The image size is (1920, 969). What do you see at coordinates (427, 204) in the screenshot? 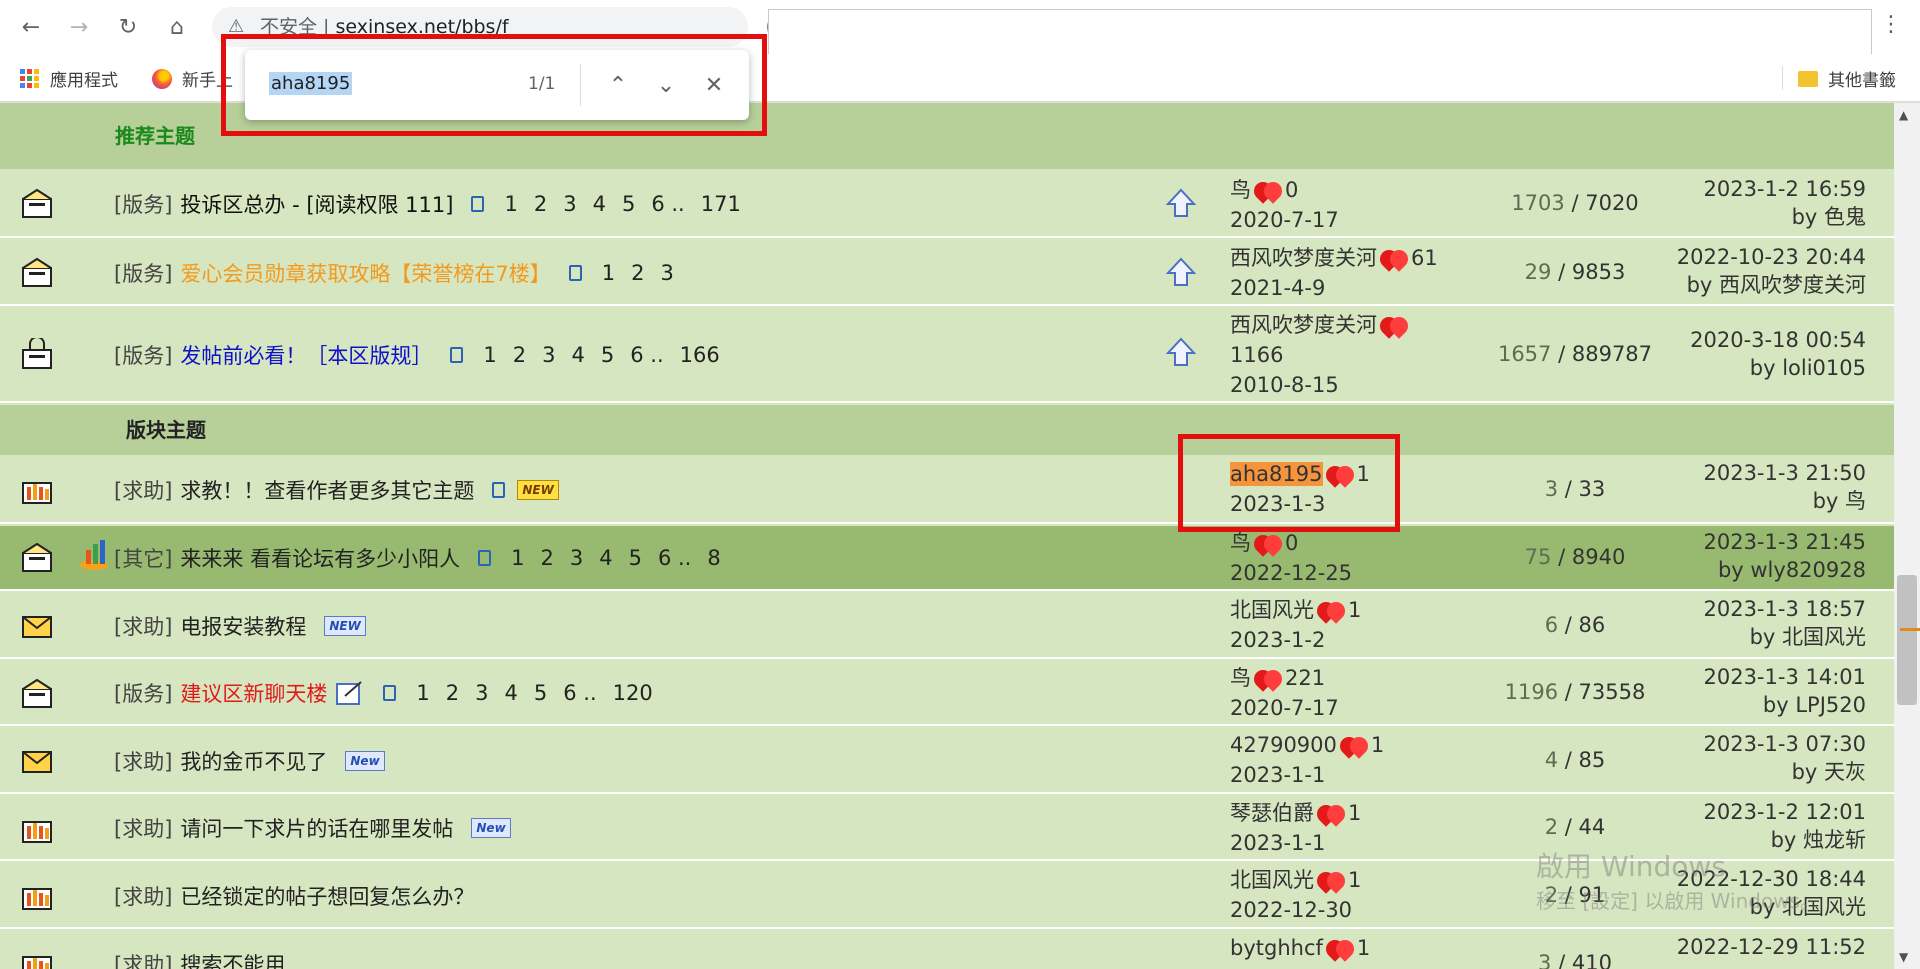
I see `thread-title: [版务] 投诉区总办 - [阅读权限 111] 123456 .. 171` at bounding box center [427, 204].